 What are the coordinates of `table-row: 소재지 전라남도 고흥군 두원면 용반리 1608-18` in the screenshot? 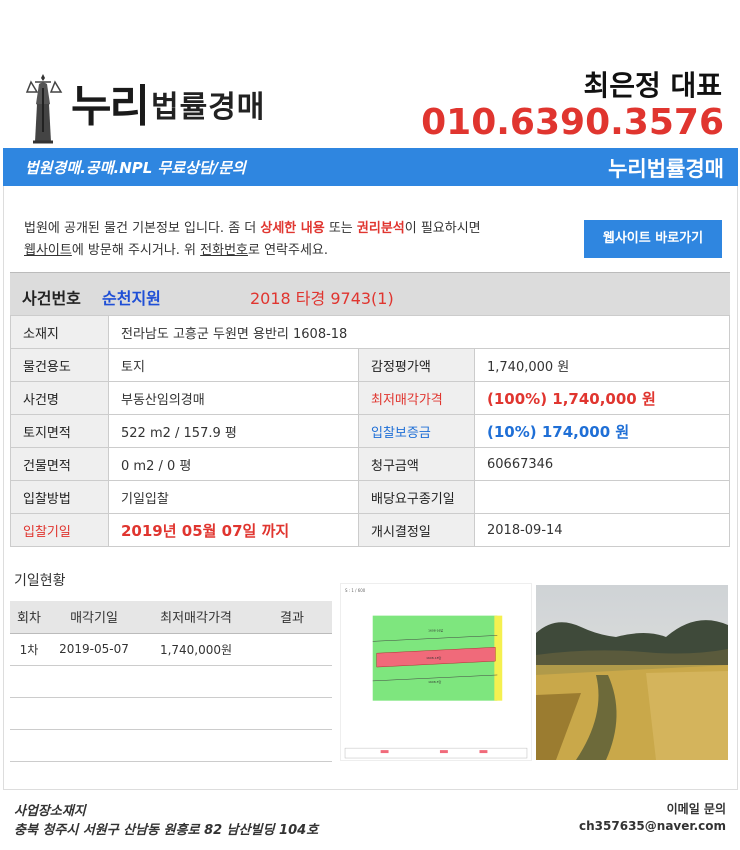 It's located at (370, 332).